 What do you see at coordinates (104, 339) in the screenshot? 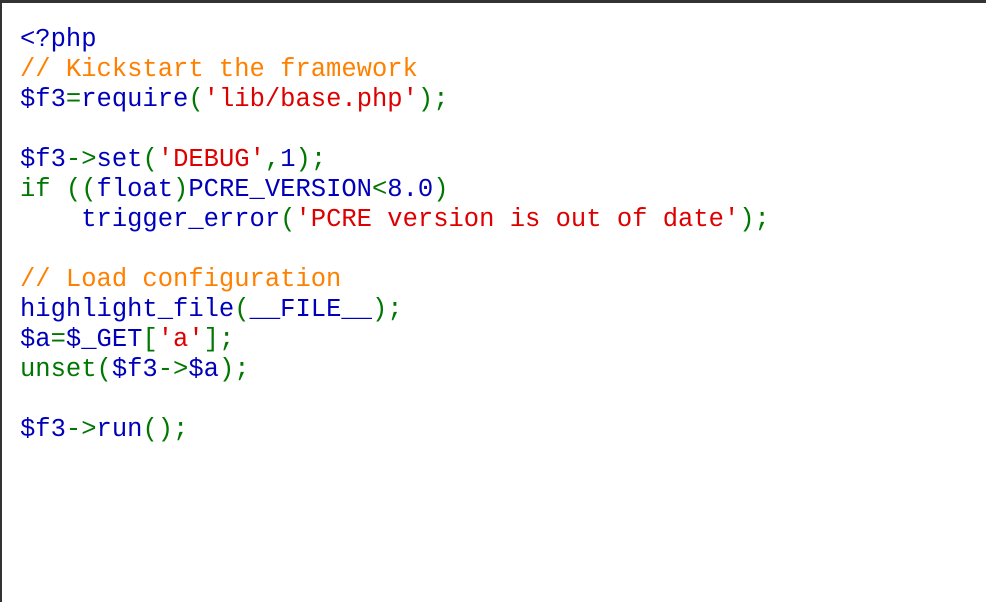
I see `code-token-default: $_GET` at bounding box center [104, 339].